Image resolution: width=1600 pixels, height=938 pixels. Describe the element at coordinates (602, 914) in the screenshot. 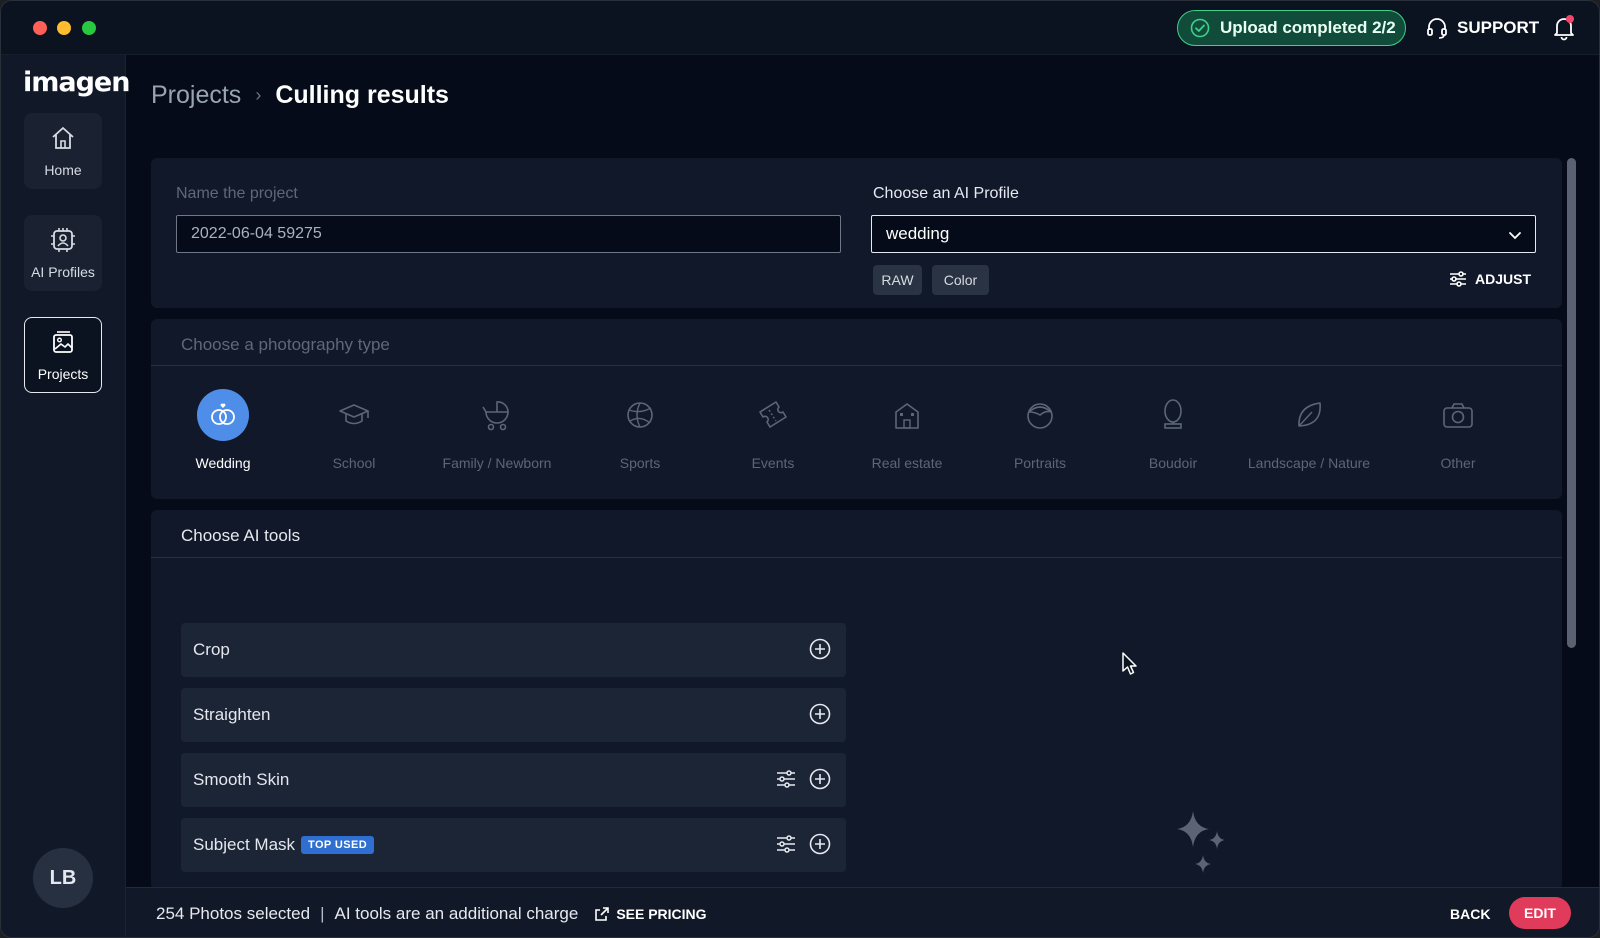

I see `external-link-icon` at that location.